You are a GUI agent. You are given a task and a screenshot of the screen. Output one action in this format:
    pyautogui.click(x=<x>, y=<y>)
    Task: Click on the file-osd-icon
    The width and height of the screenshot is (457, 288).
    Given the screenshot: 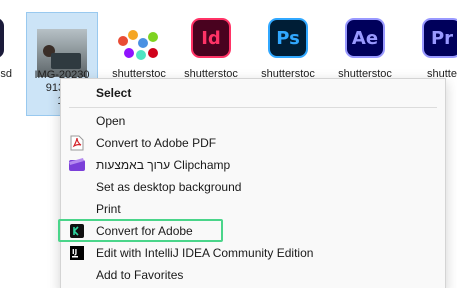 What is the action you would take?
    pyautogui.click(x=2, y=38)
    